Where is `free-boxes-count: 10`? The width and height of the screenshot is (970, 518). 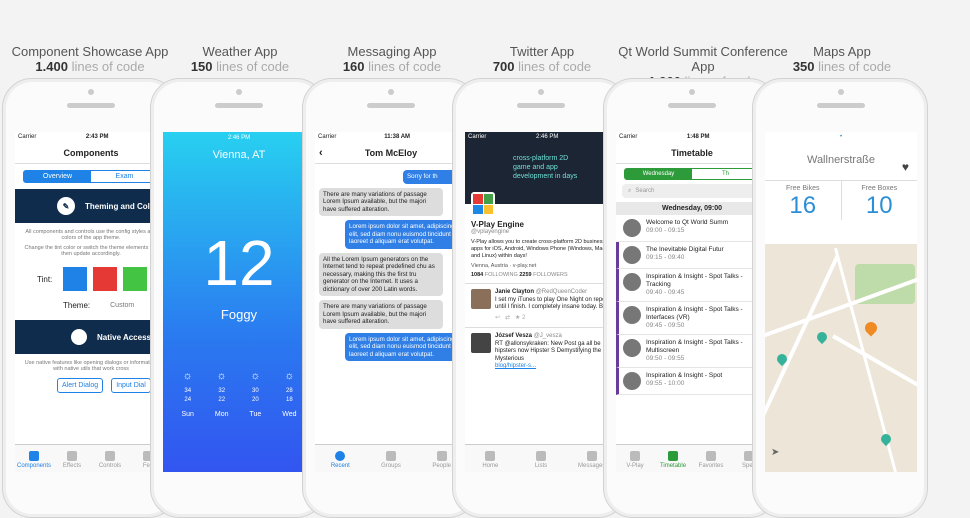
free-boxes-count: 10 is located at coordinates (879, 205).